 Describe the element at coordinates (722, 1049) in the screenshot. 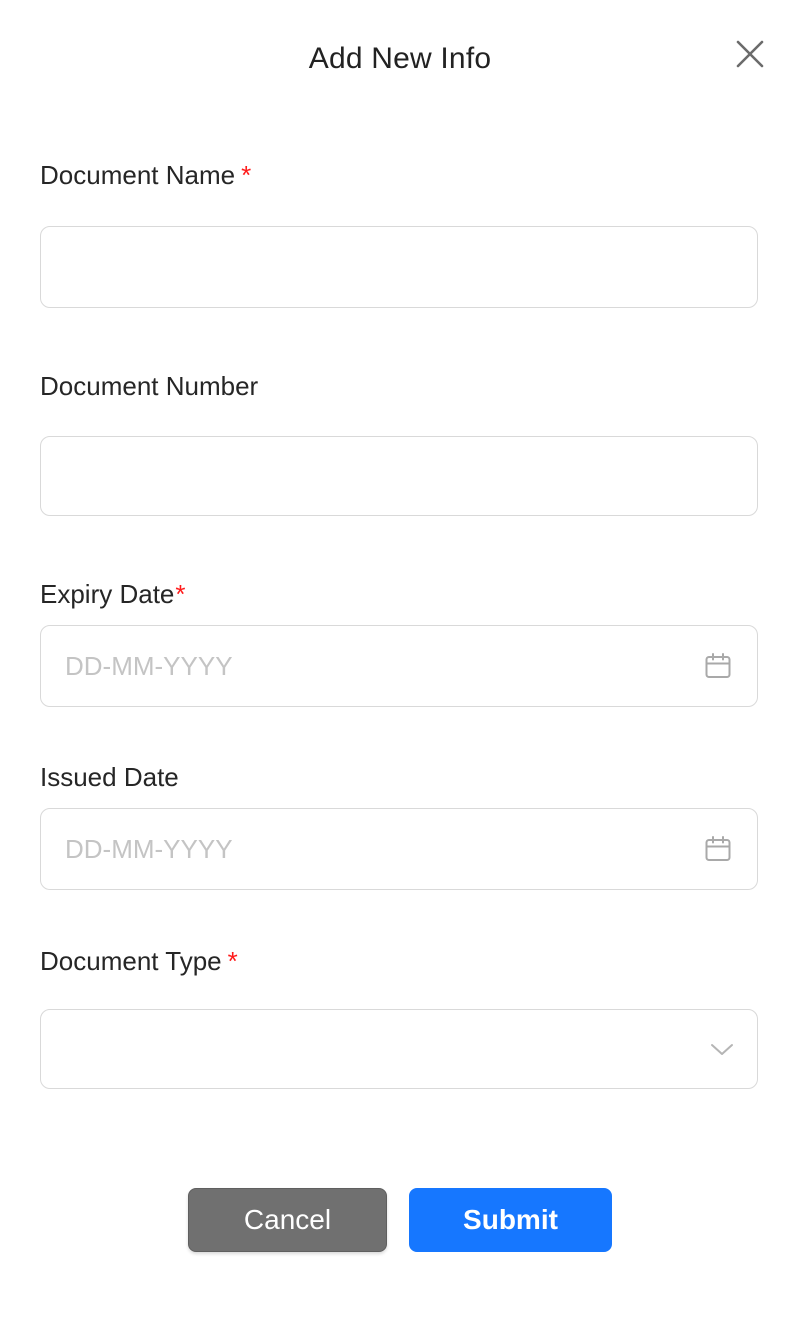

I see `chevron-down-icon` at that location.